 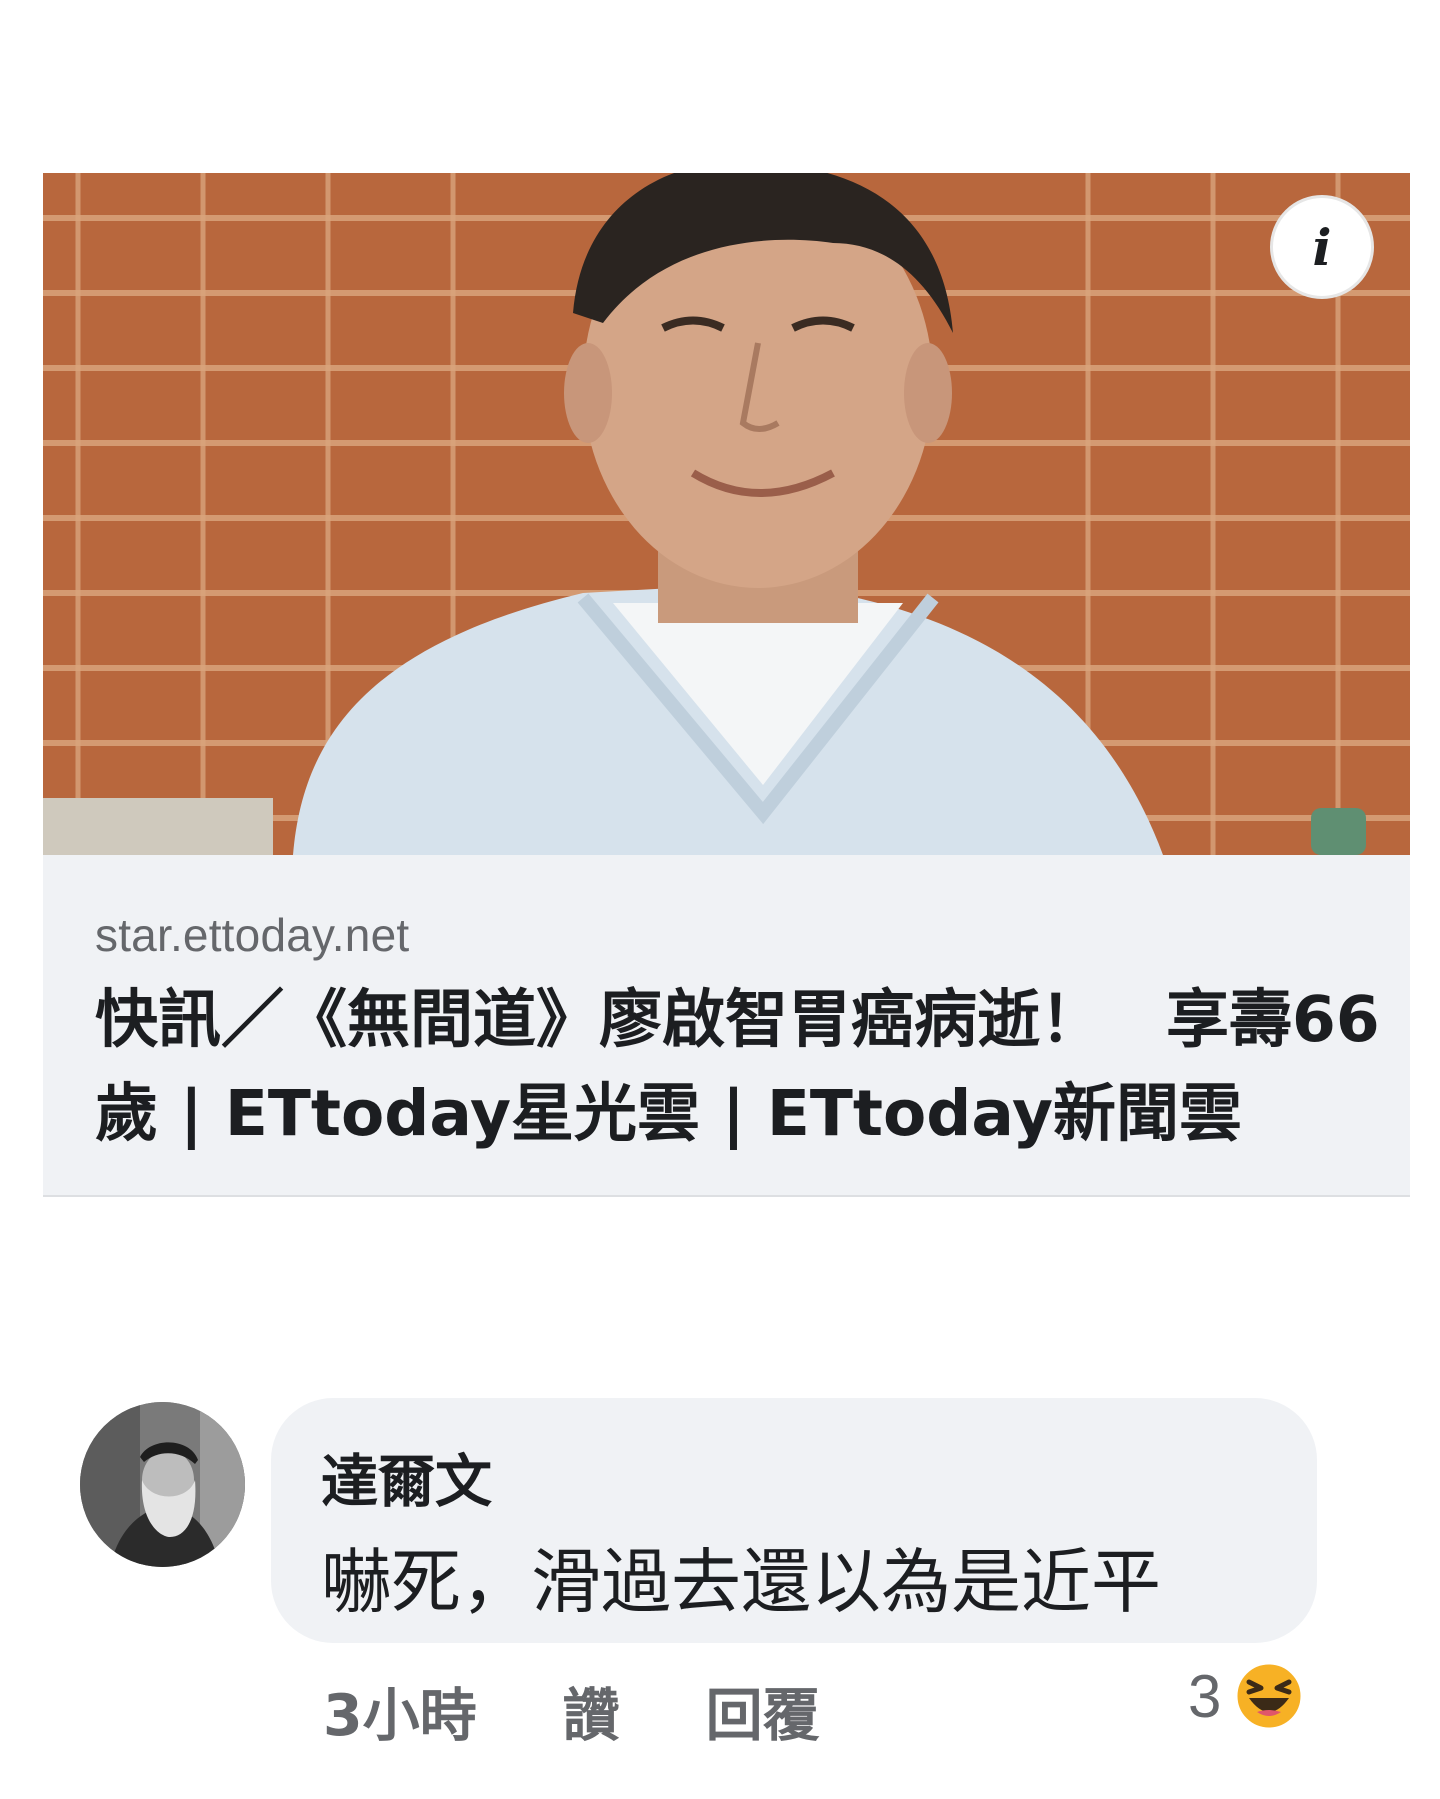 I want to click on info-icon: i, so click(x=1322, y=247).